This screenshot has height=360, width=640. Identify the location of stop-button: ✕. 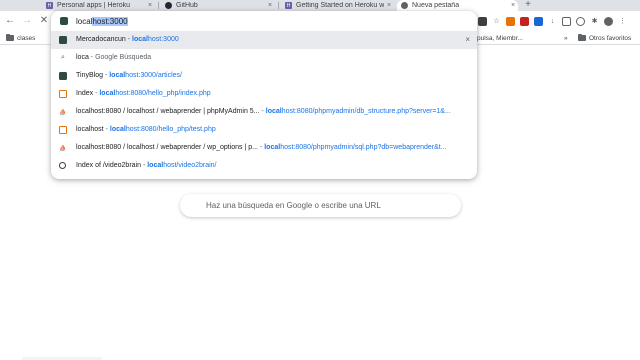
(44, 21).